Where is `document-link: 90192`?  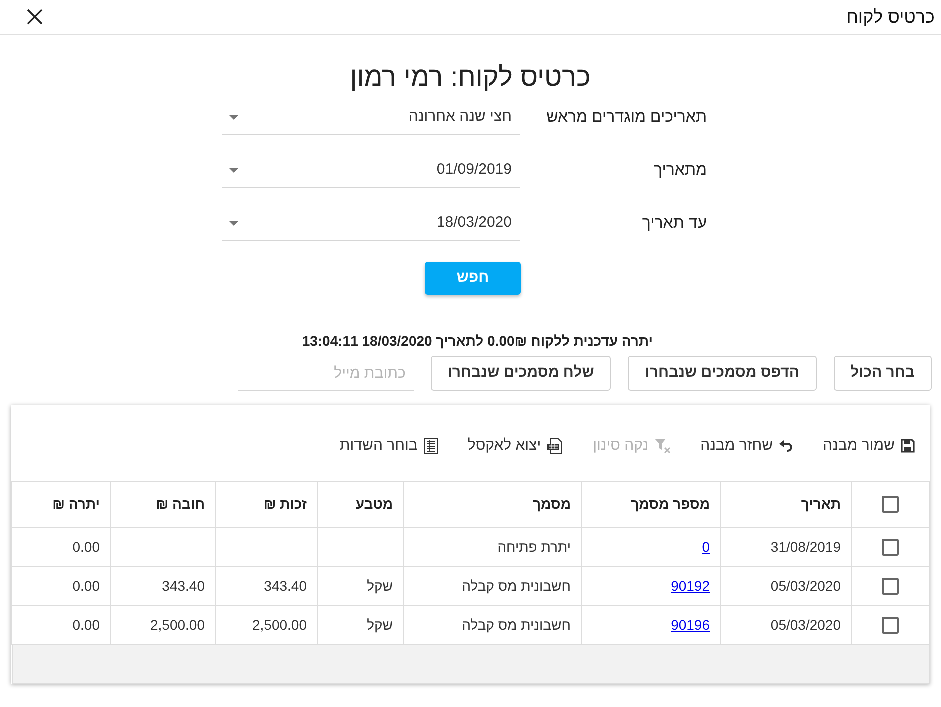 document-link: 90192 is located at coordinates (690, 586).